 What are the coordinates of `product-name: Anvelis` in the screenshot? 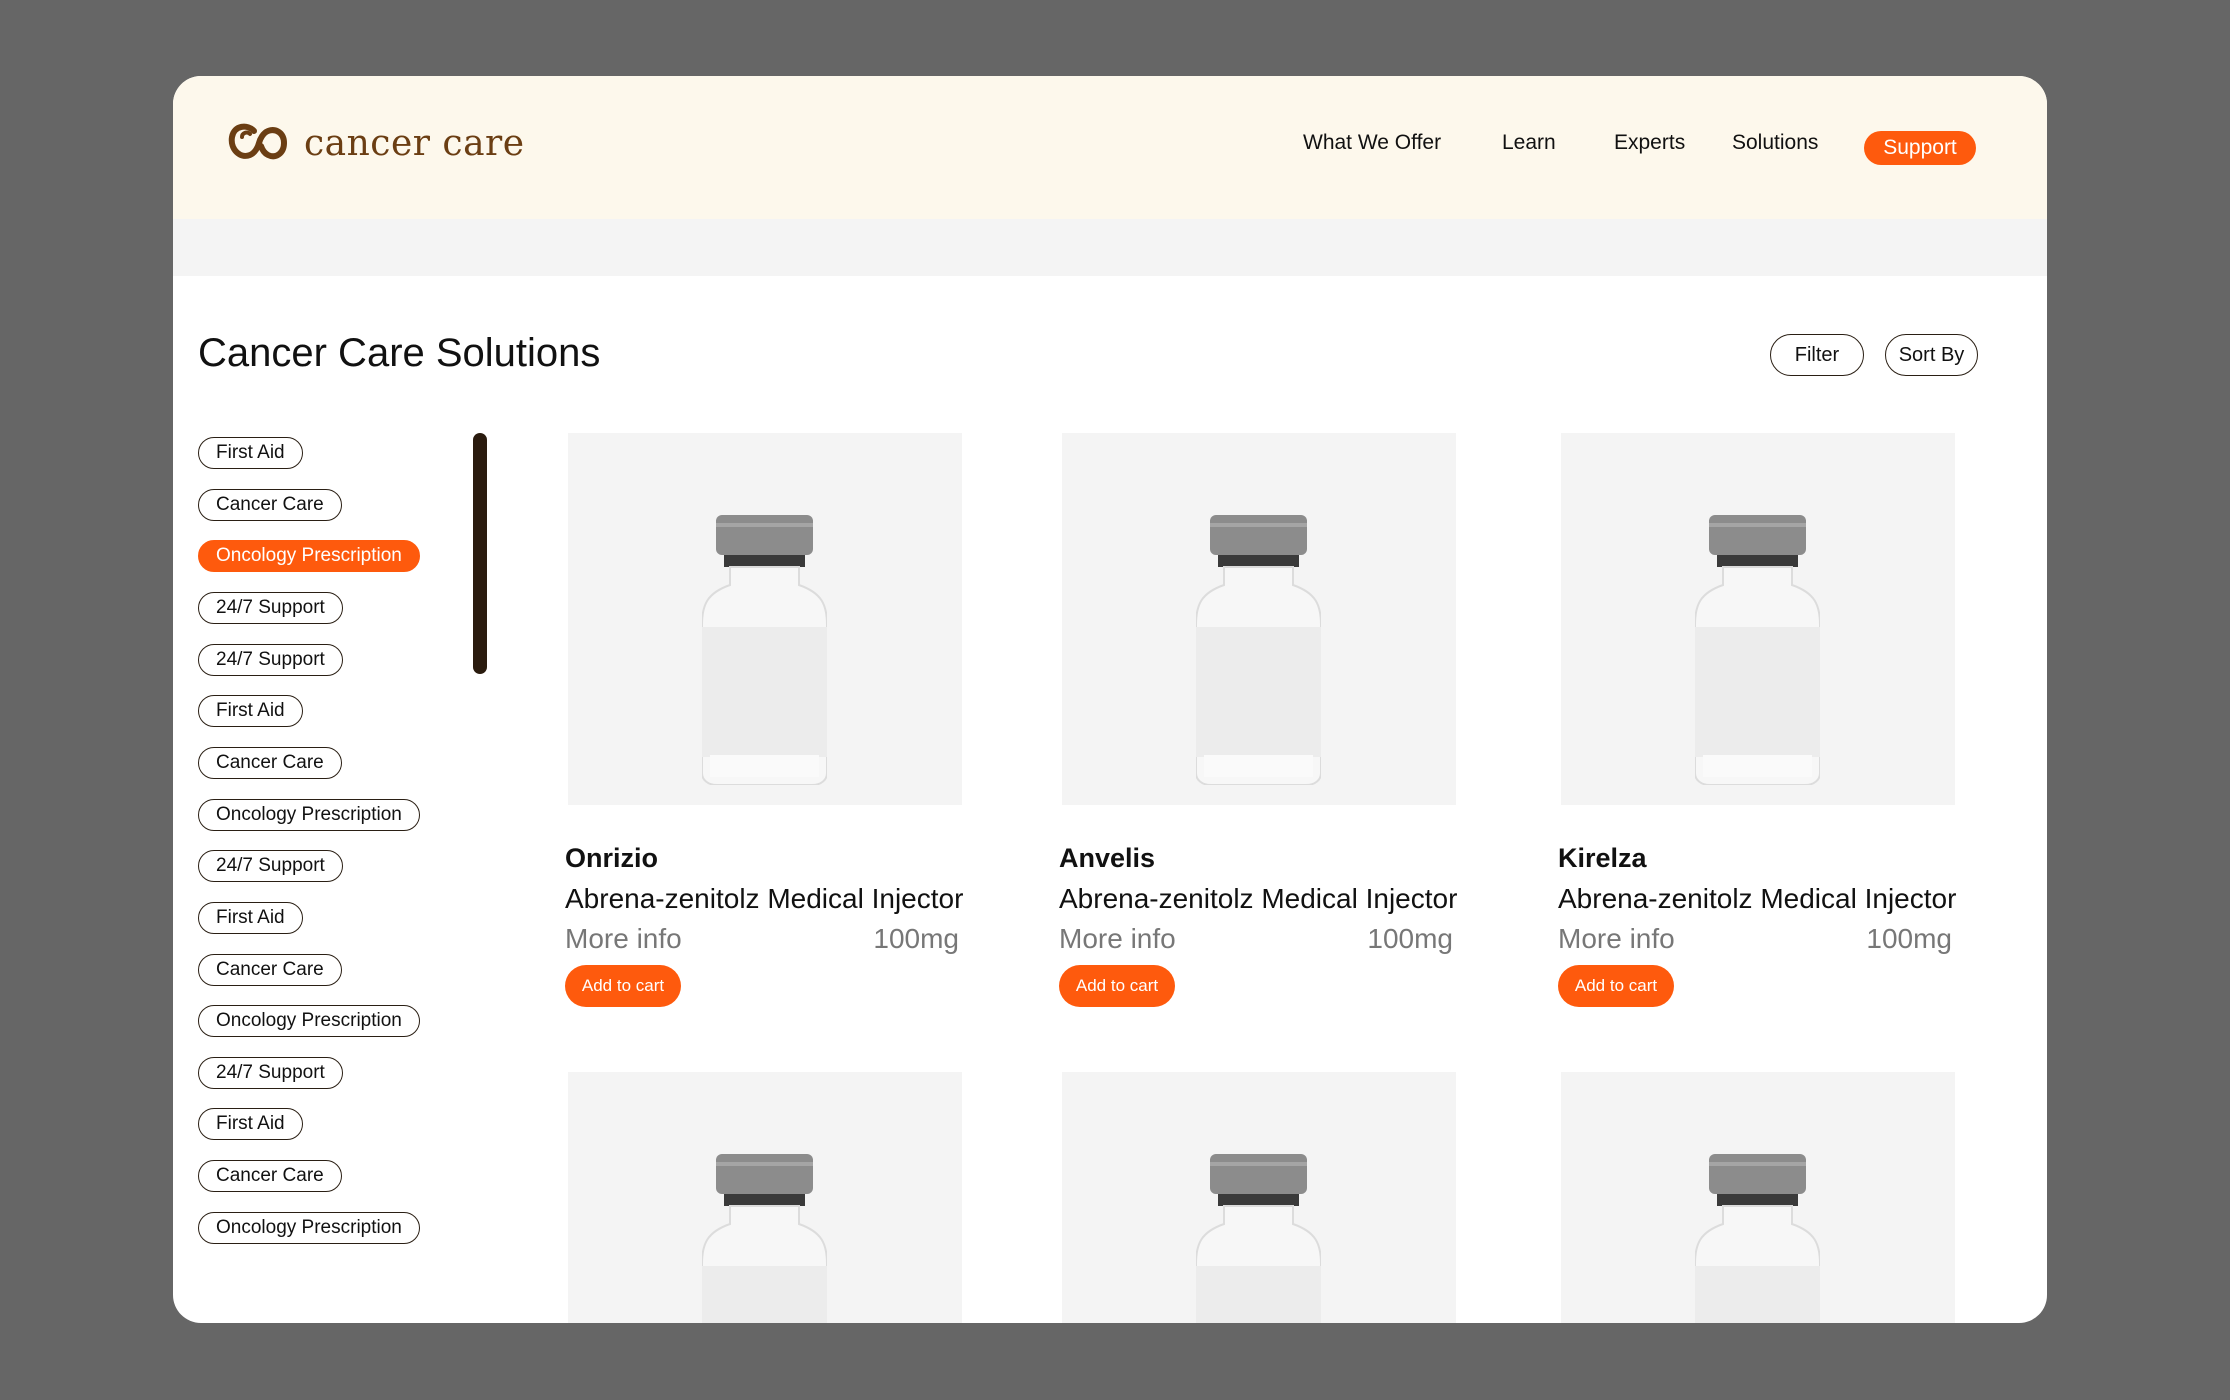 It's located at (1107, 858).